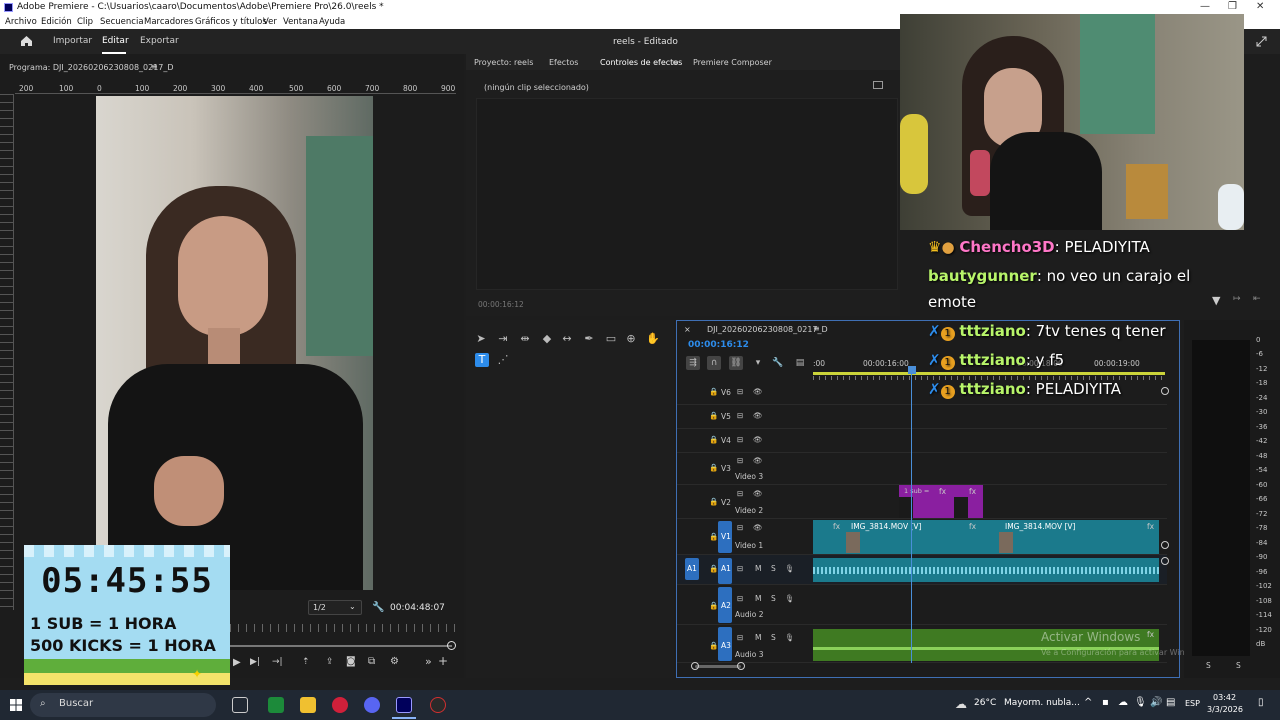  Describe the element at coordinates (878, 85) in the screenshot. I see `panel-toggle-icon` at that location.